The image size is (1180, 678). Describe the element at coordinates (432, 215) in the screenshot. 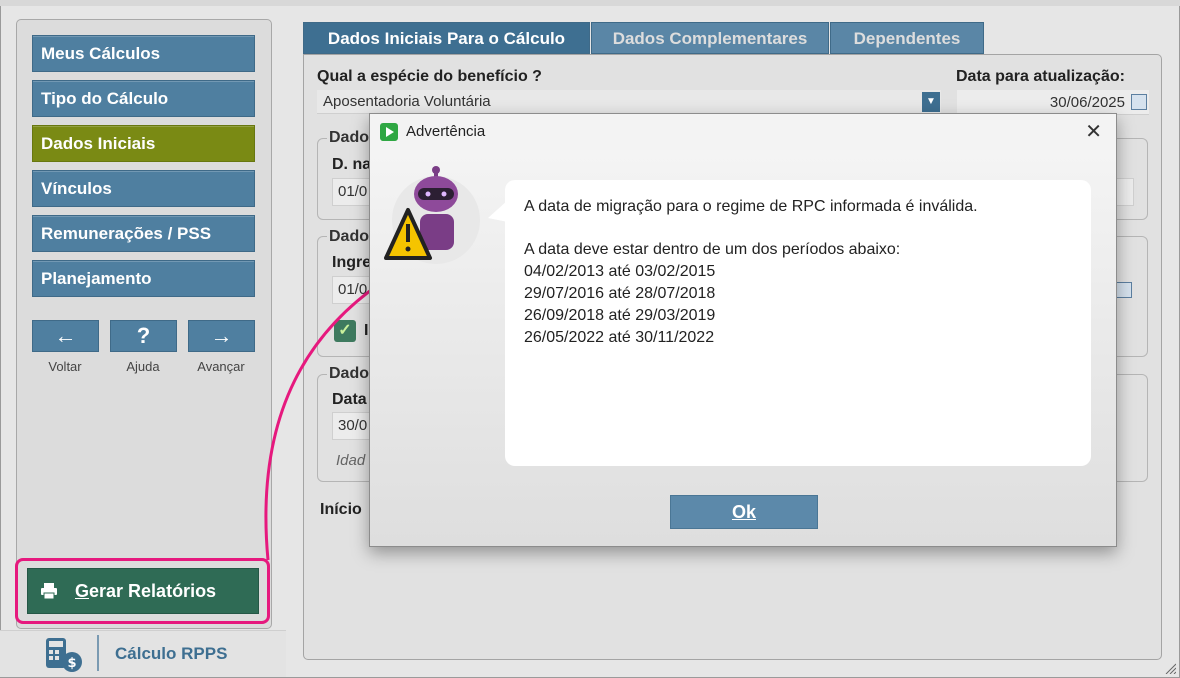

I see `warning-robot-icon` at that location.